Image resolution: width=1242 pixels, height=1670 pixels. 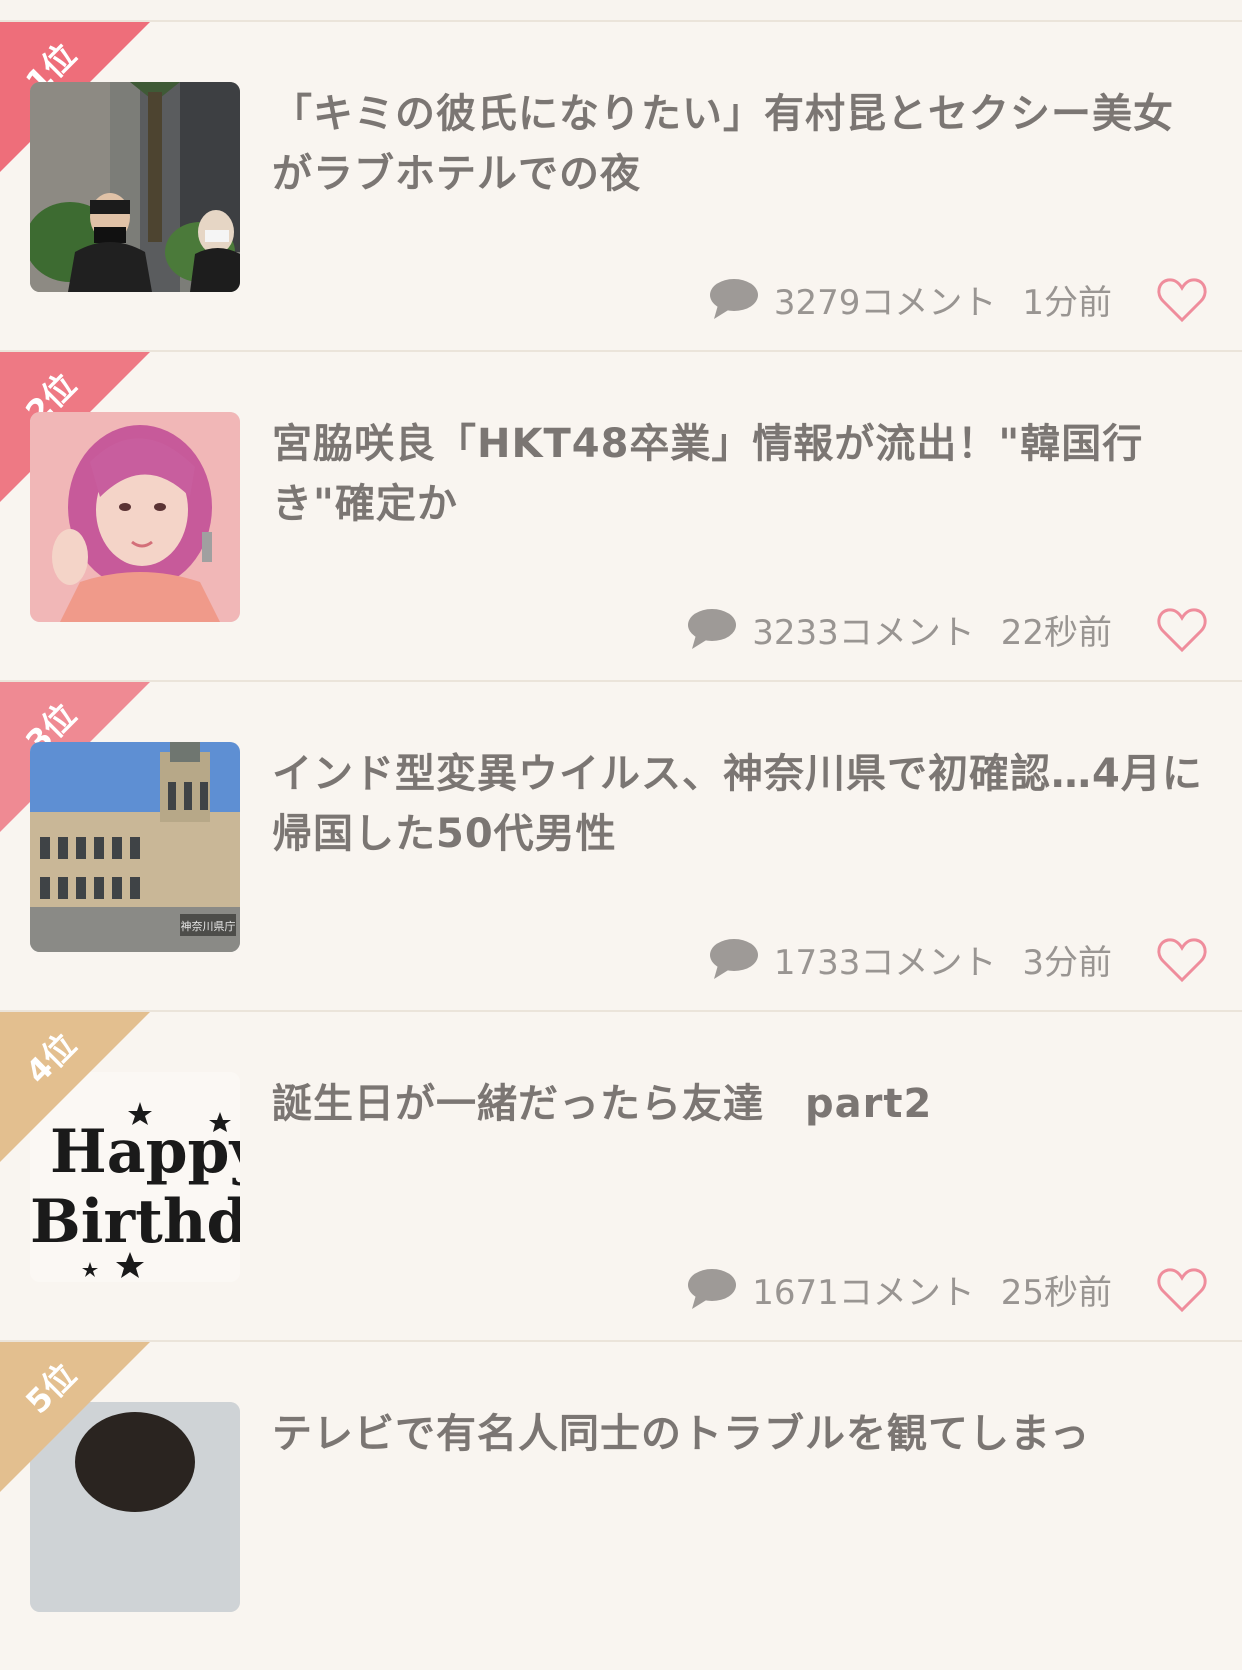 What do you see at coordinates (208, 926) in the screenshot?
I see `svg-text: 神奈川県庁` at bounding box center [208, 926].